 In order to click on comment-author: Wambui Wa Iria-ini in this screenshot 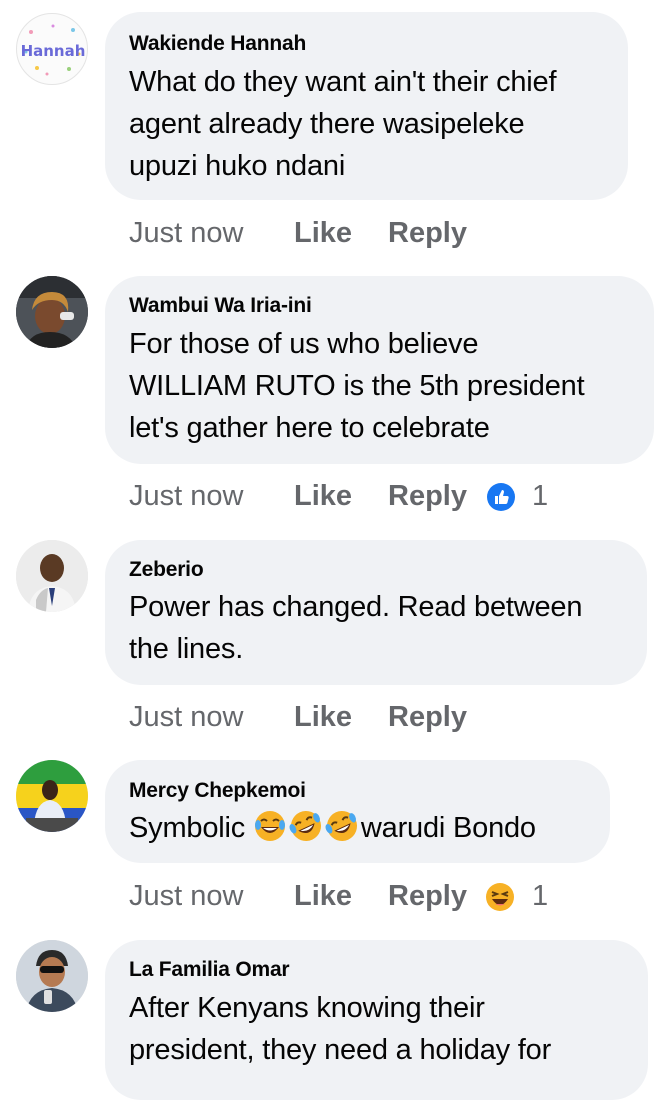, I will do `click(220, 306)`.